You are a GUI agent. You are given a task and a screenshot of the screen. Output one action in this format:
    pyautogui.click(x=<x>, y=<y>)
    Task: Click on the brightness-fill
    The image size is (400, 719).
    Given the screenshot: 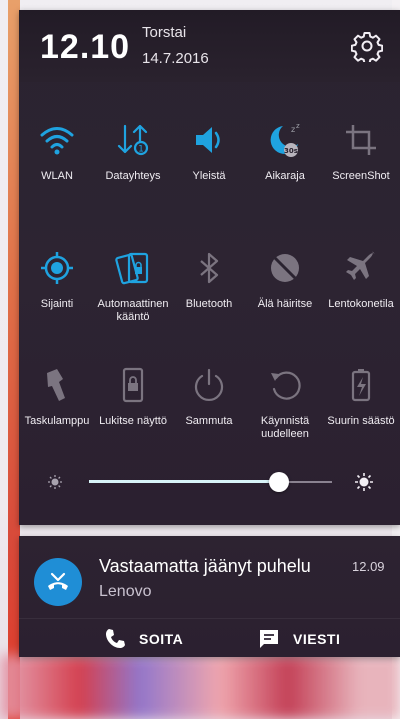 What is the action you would take?
    pyautogui.click(x=184, y=481)
    